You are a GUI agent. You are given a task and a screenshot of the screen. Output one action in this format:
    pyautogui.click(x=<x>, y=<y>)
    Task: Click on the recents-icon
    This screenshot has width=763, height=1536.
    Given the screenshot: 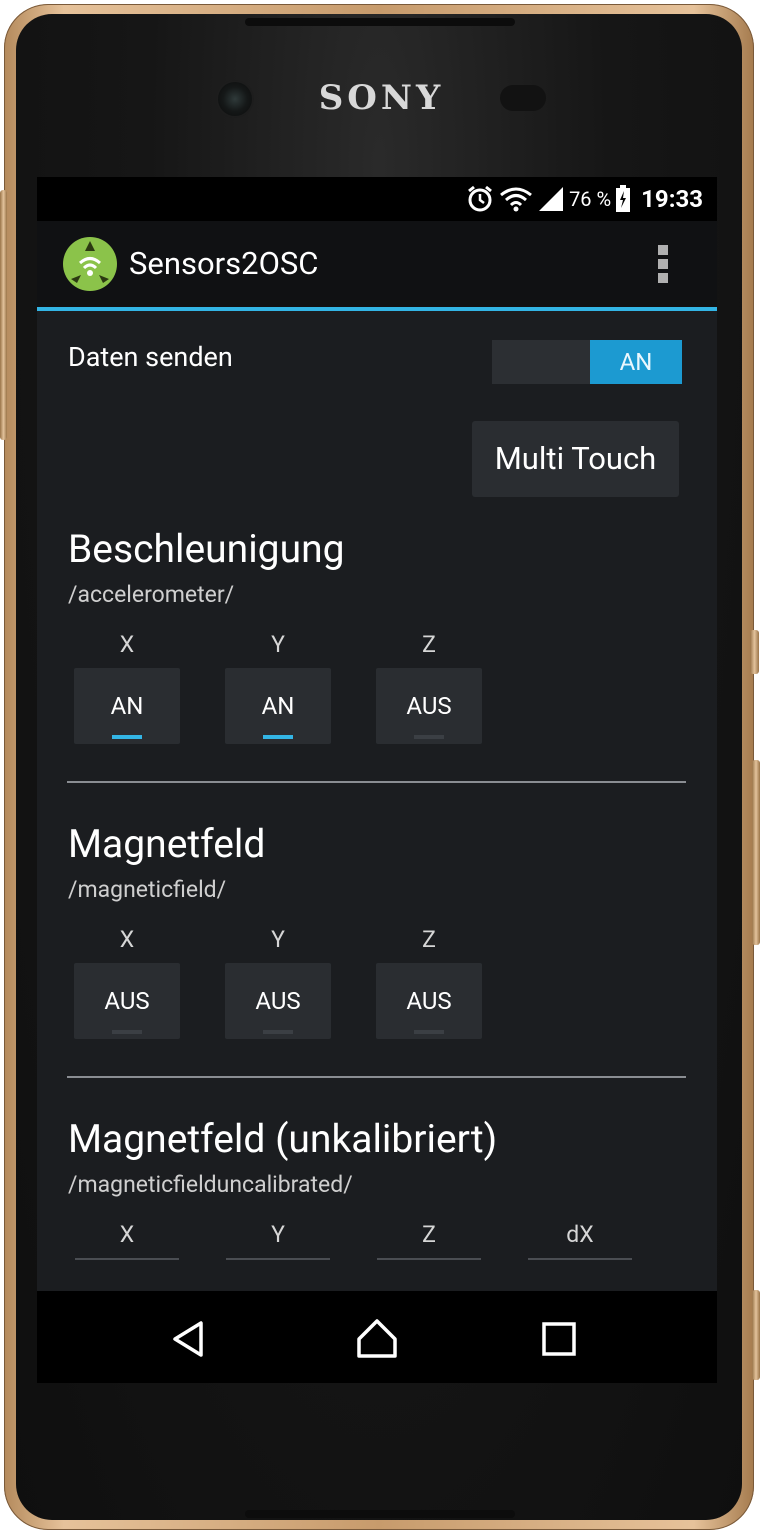 What is the action you would take?
    pyautogui.click(x=559, y=1339)
    